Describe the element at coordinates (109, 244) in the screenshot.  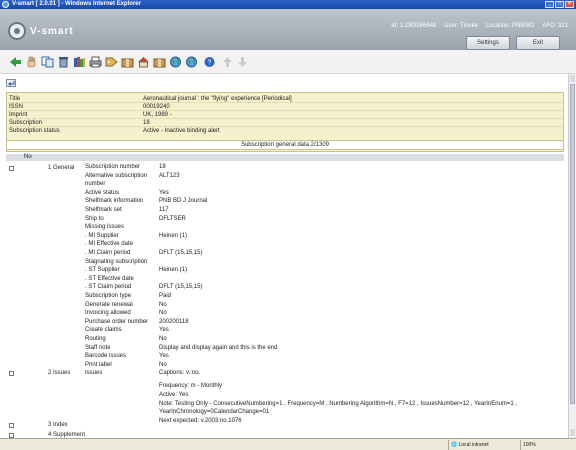
I see `field-label: . MI Effective date` at that location.